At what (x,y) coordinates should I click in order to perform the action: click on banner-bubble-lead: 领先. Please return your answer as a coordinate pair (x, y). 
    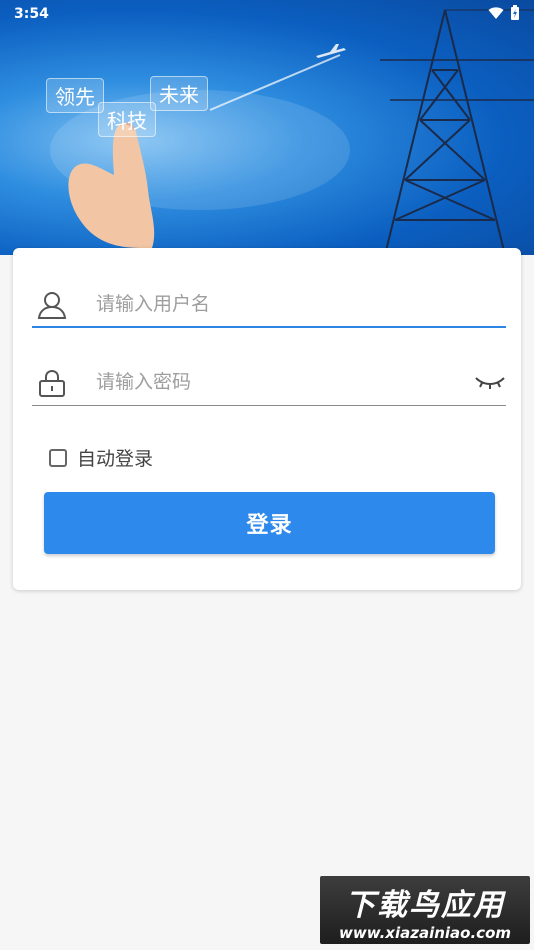
    Looking at the image, I should click on (75, 95).